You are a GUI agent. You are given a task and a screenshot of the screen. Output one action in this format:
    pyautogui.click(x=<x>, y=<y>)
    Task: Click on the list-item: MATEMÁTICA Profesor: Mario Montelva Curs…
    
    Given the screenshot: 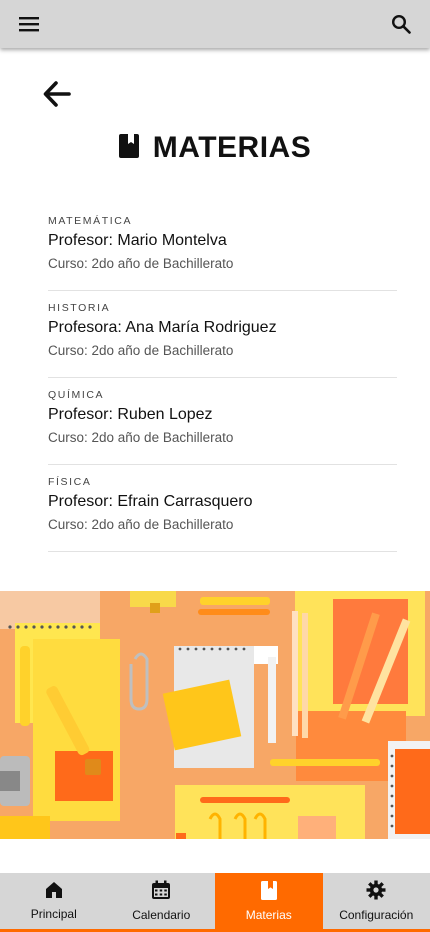 What is the action you would take?
    pyautogui.click(x=222, y=247)
    